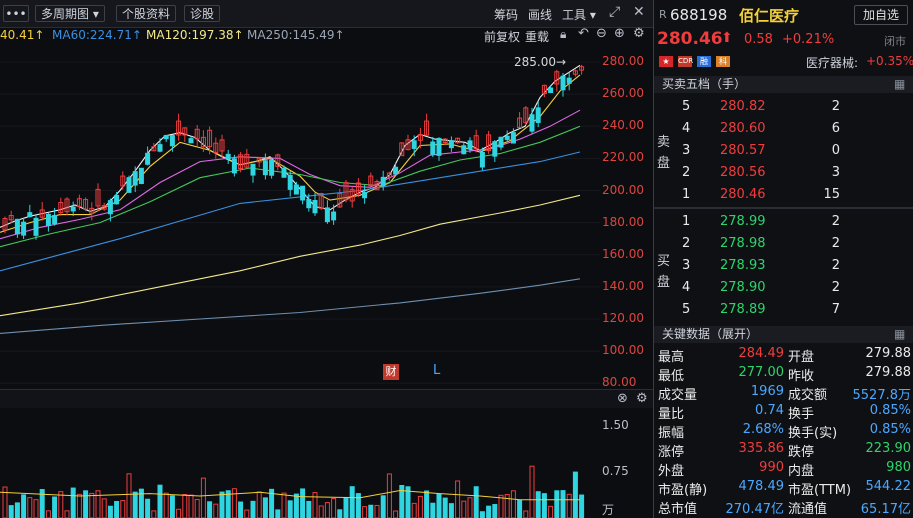 This screenshot has width=913, height=518. What do you see at coordinates (642, 398) in the screenshot?
I see `volume-settings-icon: ⚙` at bounding box center [642, 398].